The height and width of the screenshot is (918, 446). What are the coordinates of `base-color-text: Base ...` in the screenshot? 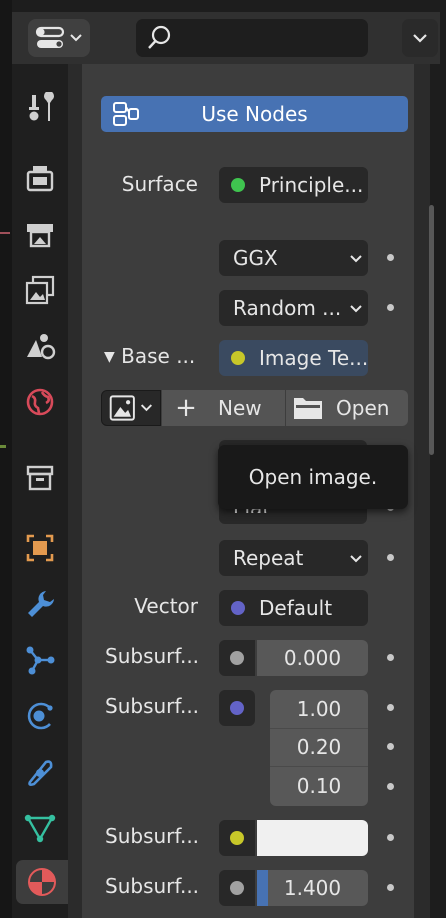 It's located at (158, 356).